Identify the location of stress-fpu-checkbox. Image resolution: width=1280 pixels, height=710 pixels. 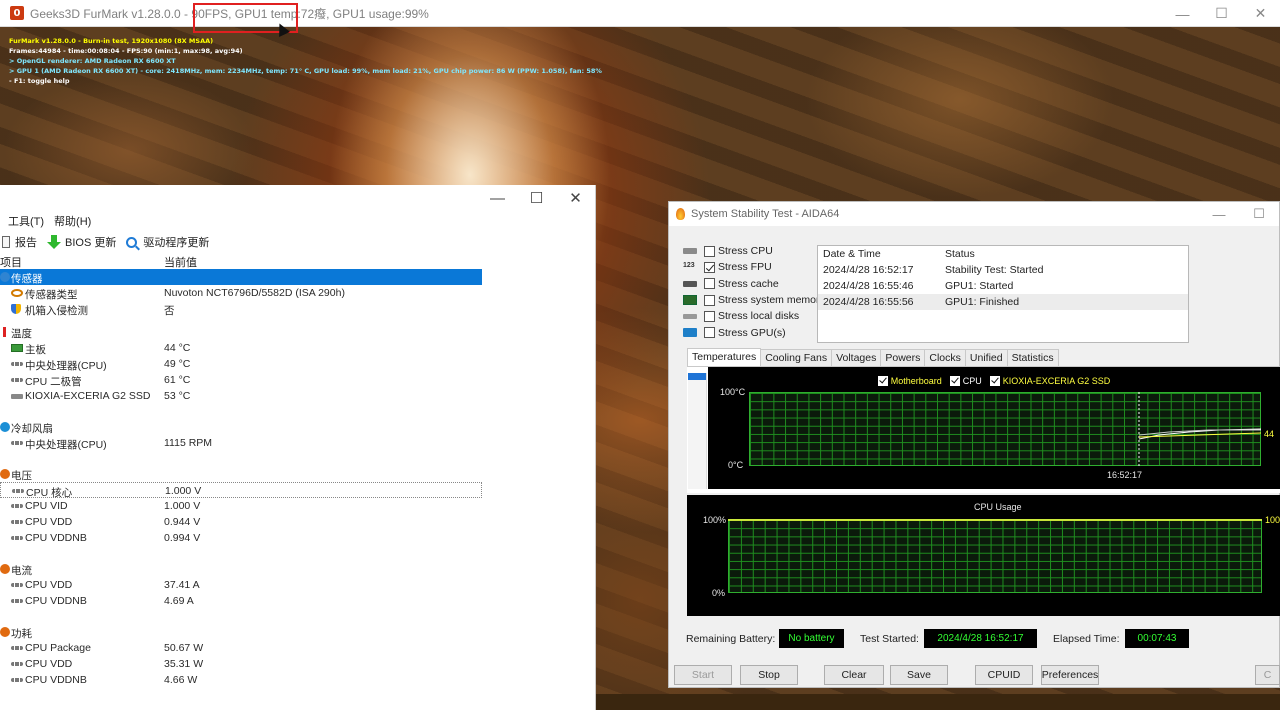
(709, 267).